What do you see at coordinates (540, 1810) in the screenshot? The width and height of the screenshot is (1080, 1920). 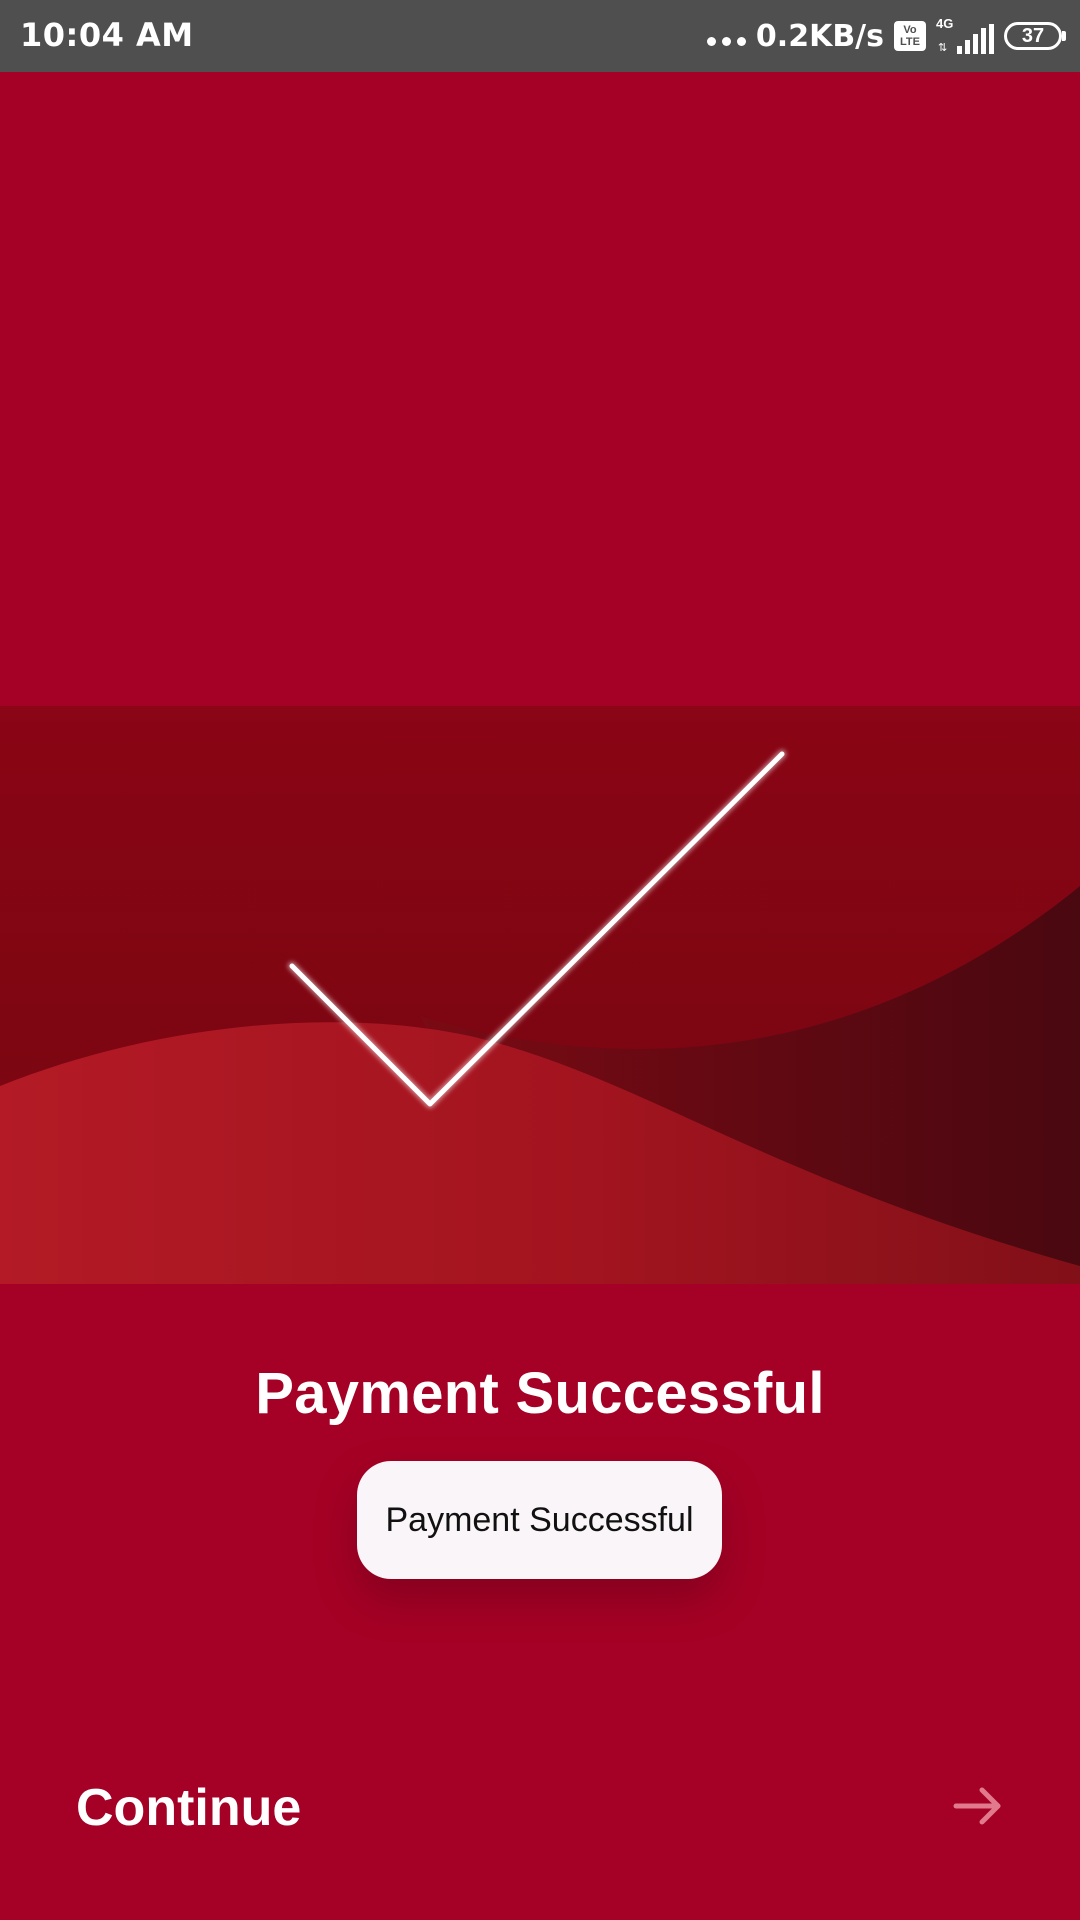 I see `continue-bar: Continue` at bounding box center [540, 1810].